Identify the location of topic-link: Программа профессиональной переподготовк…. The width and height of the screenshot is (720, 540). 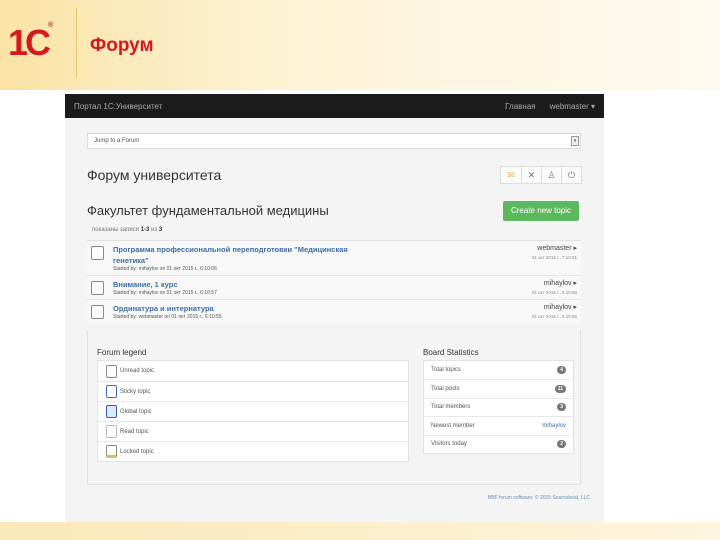
(243, 255).